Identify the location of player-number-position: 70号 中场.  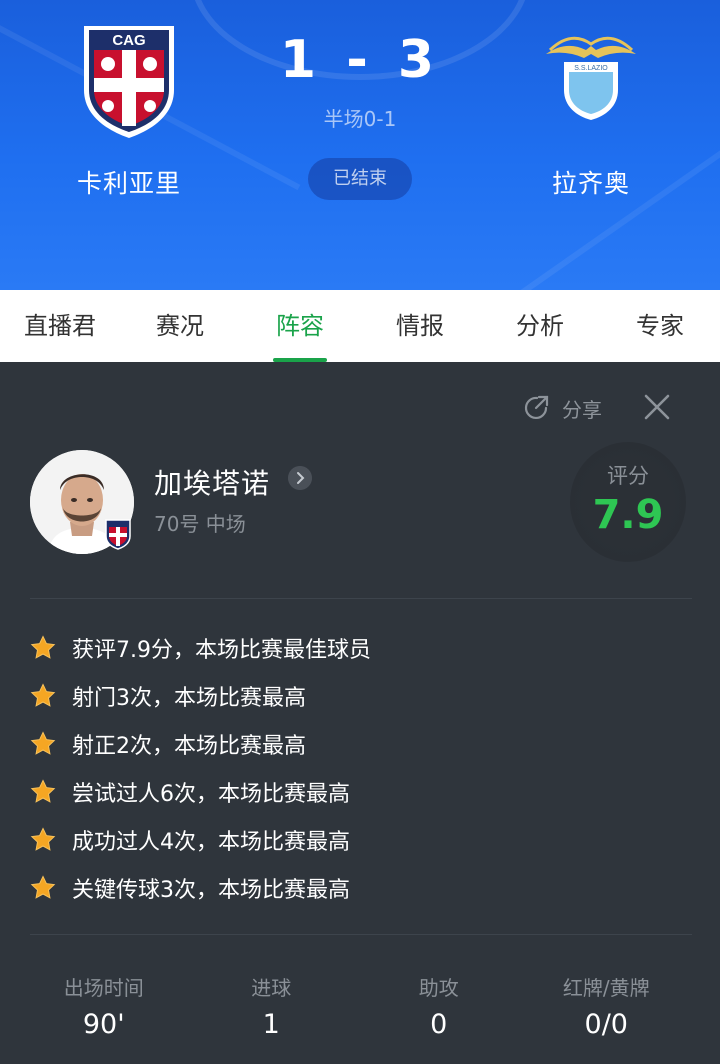
(200, 524).